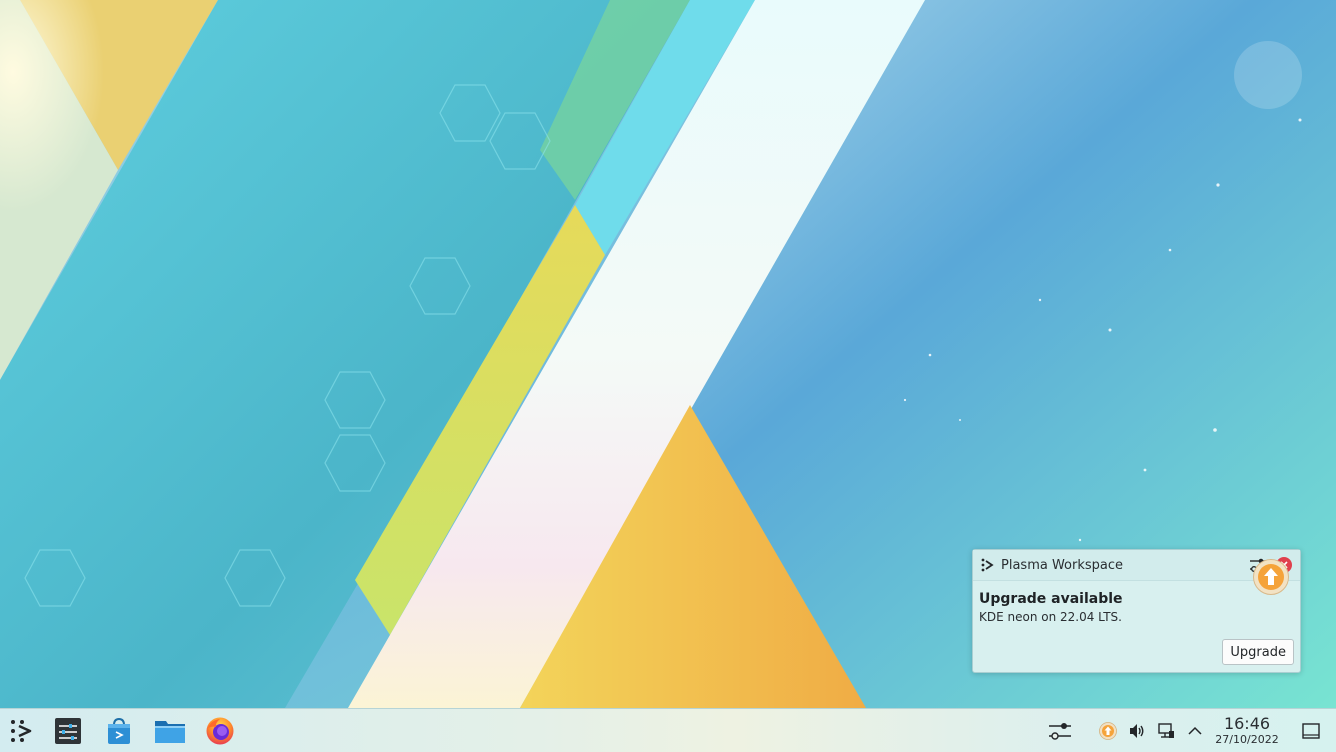  Describe the element at coordinates (1247, 739) in the screenshot. I see `clock-date: 27/10/2022` at that location.